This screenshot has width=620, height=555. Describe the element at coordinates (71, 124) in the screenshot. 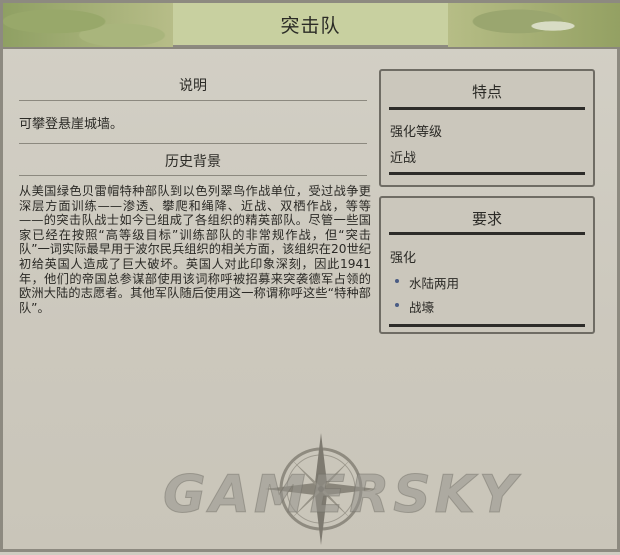

I see `description-text: 可攀登悬崖城墙。` at that location.